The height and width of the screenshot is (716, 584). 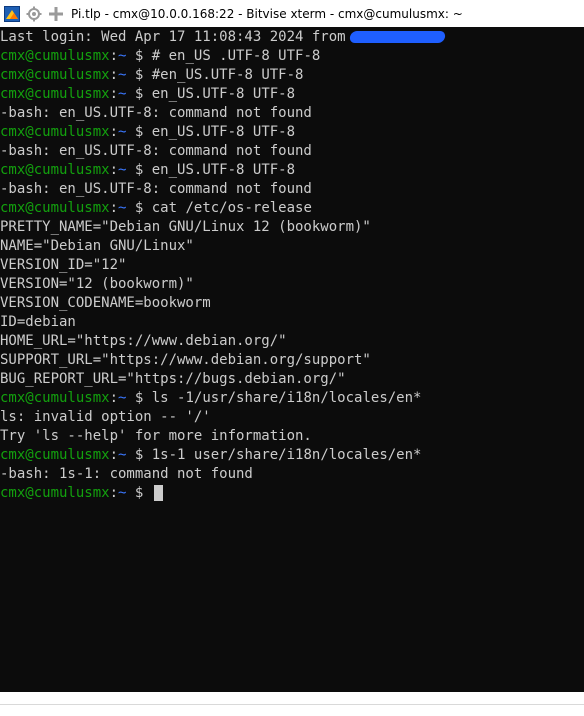 I want to click on redacted-host, so click(x=397, y=37).